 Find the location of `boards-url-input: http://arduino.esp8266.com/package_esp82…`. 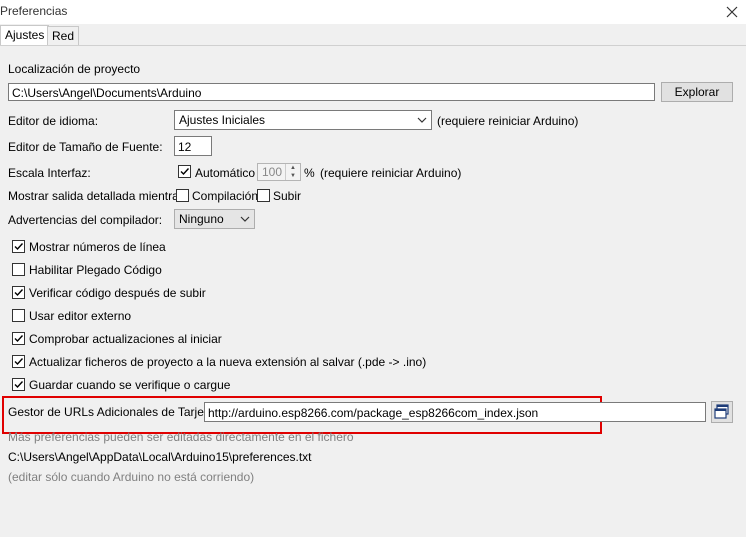

boards-url-input: http://arduino.esp8266.com/package_esp82… is located at coordinates (455, 412).